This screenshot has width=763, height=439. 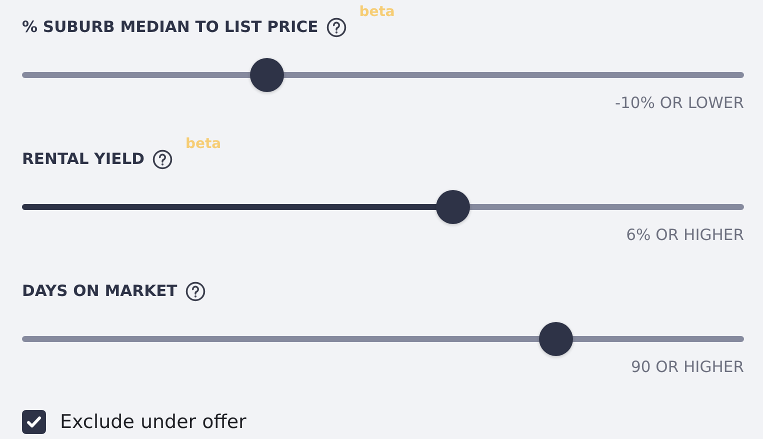 I want to click on slider-reading: -10% OR LOWER, so click(x=679, y=104).